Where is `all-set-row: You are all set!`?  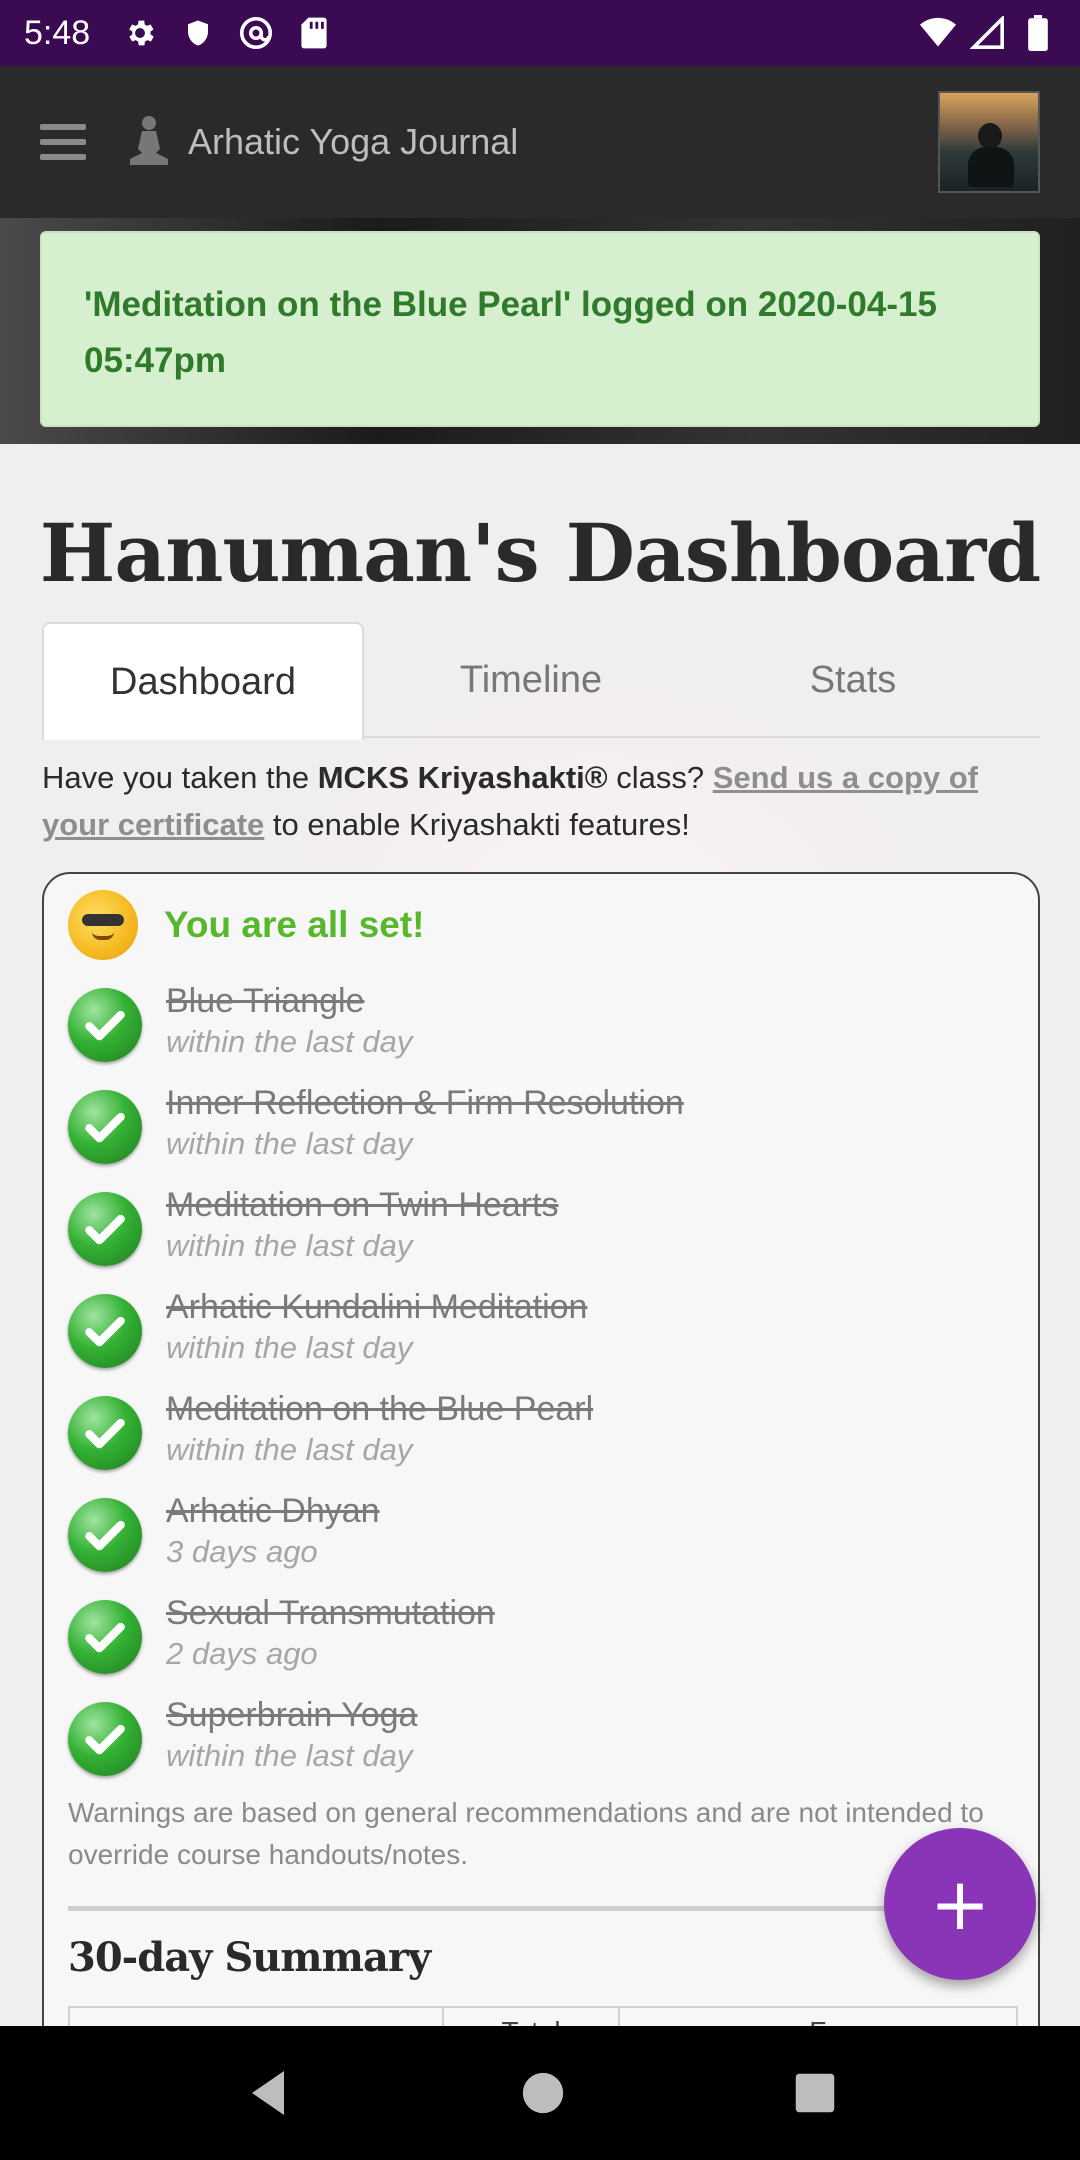
all-set-row: You are all set! is located at coordinates (246, 925).